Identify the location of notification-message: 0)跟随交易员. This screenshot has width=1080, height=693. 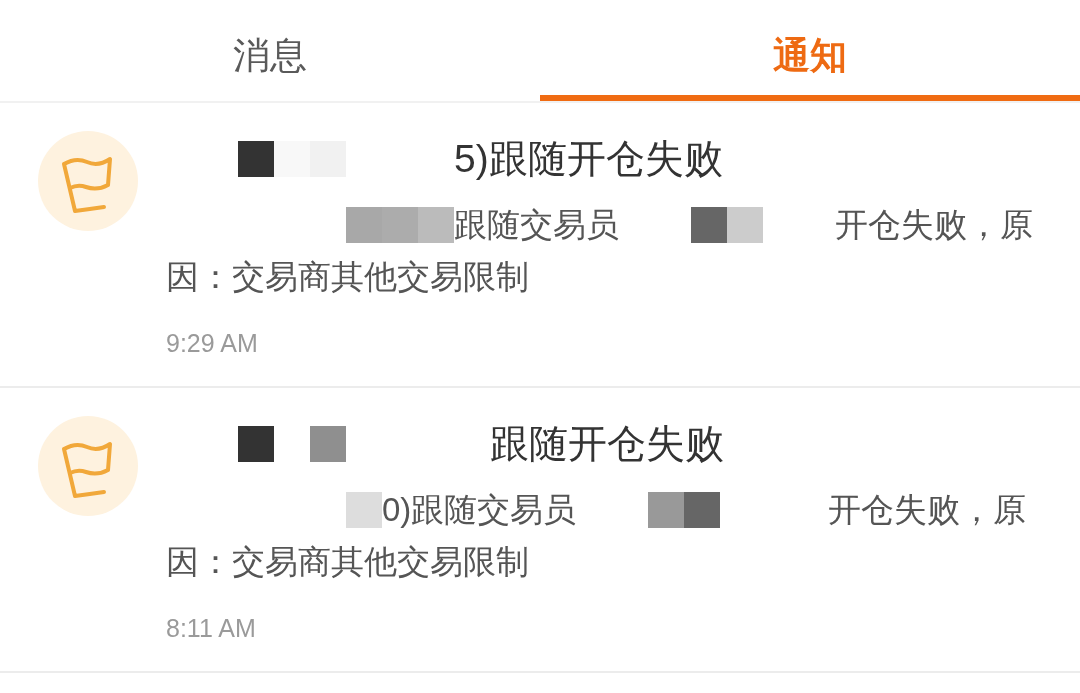
(479, 510).